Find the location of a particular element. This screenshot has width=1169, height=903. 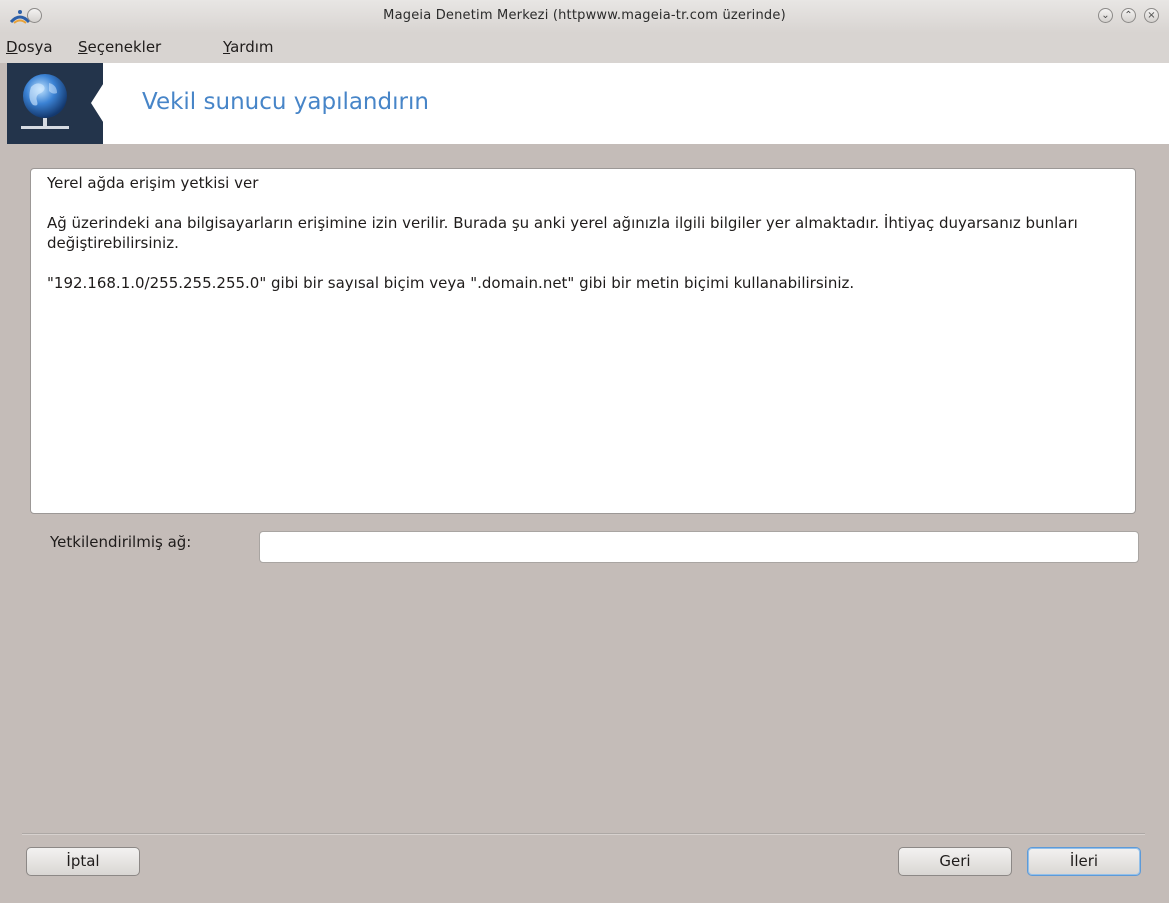

menu-options: Seçenekler is located at coordinates (119, 47).